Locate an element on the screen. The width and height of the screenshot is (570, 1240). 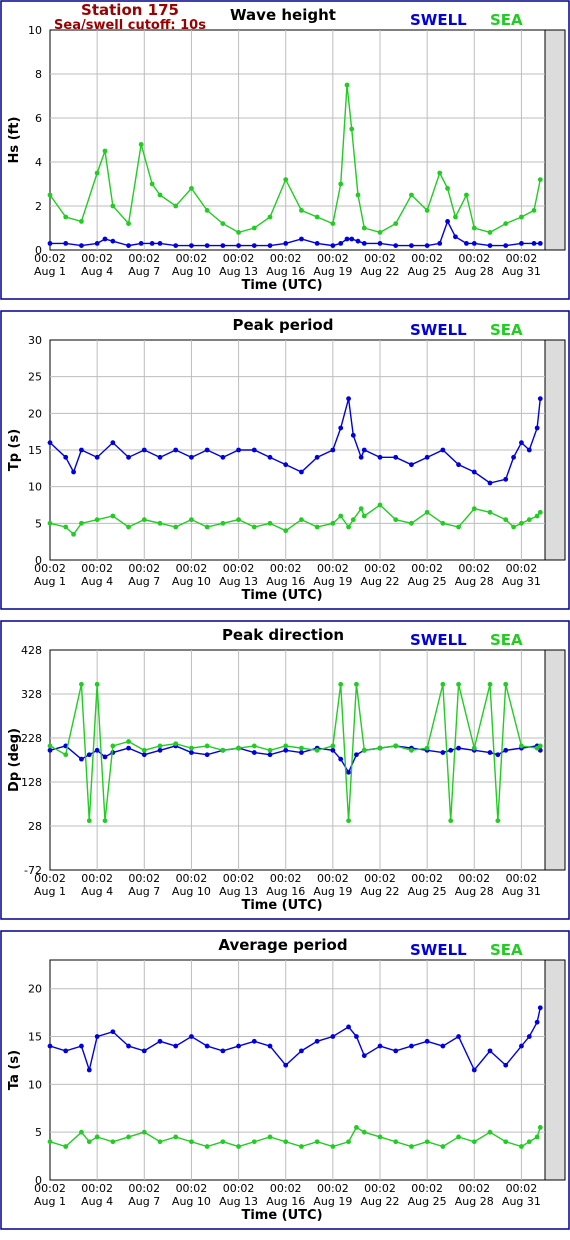
x-tick-date: Aug 10 is located at coordinates (191, 891).